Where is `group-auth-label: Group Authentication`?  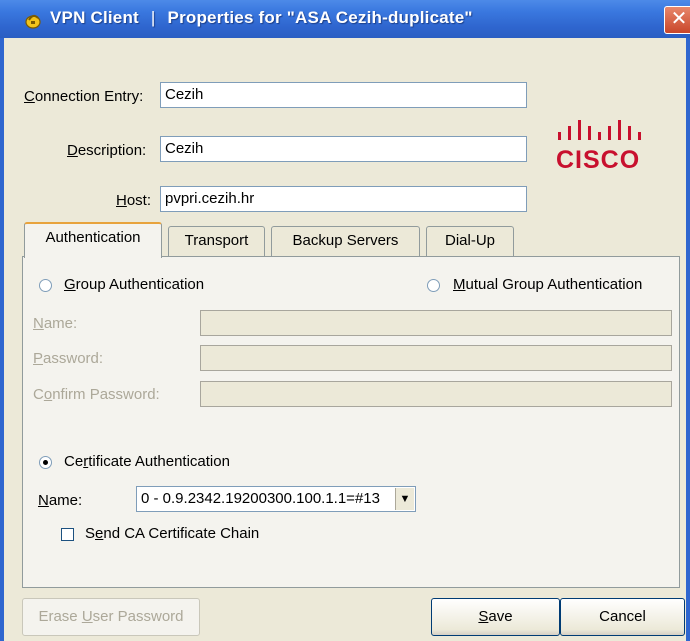
group-auth-label: Group Authentication is located at coordinates (134, 284).